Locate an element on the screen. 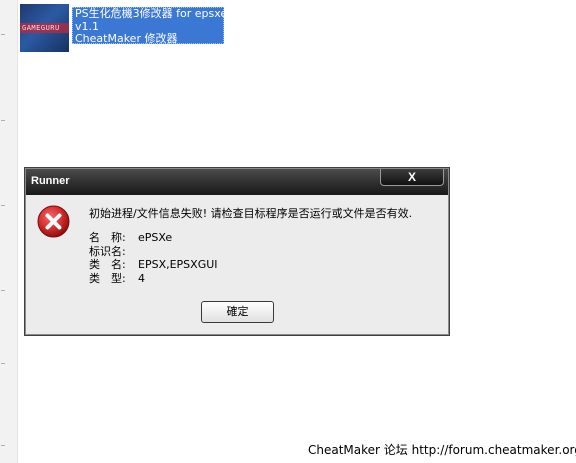  detail-row-type: 类 型: 4 is located at coordinates (153, 279).